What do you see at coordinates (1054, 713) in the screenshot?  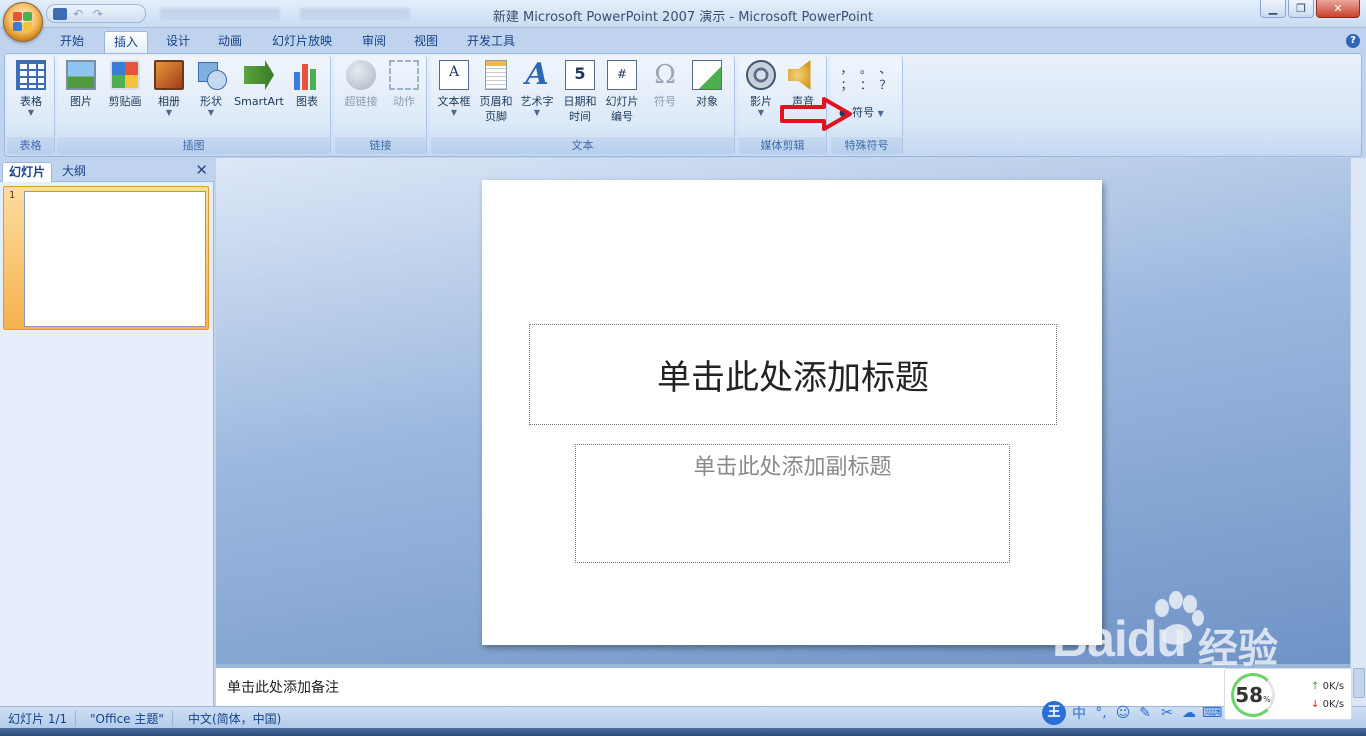 I see `ime-logo: 王` at bounding box center [1054, 713].